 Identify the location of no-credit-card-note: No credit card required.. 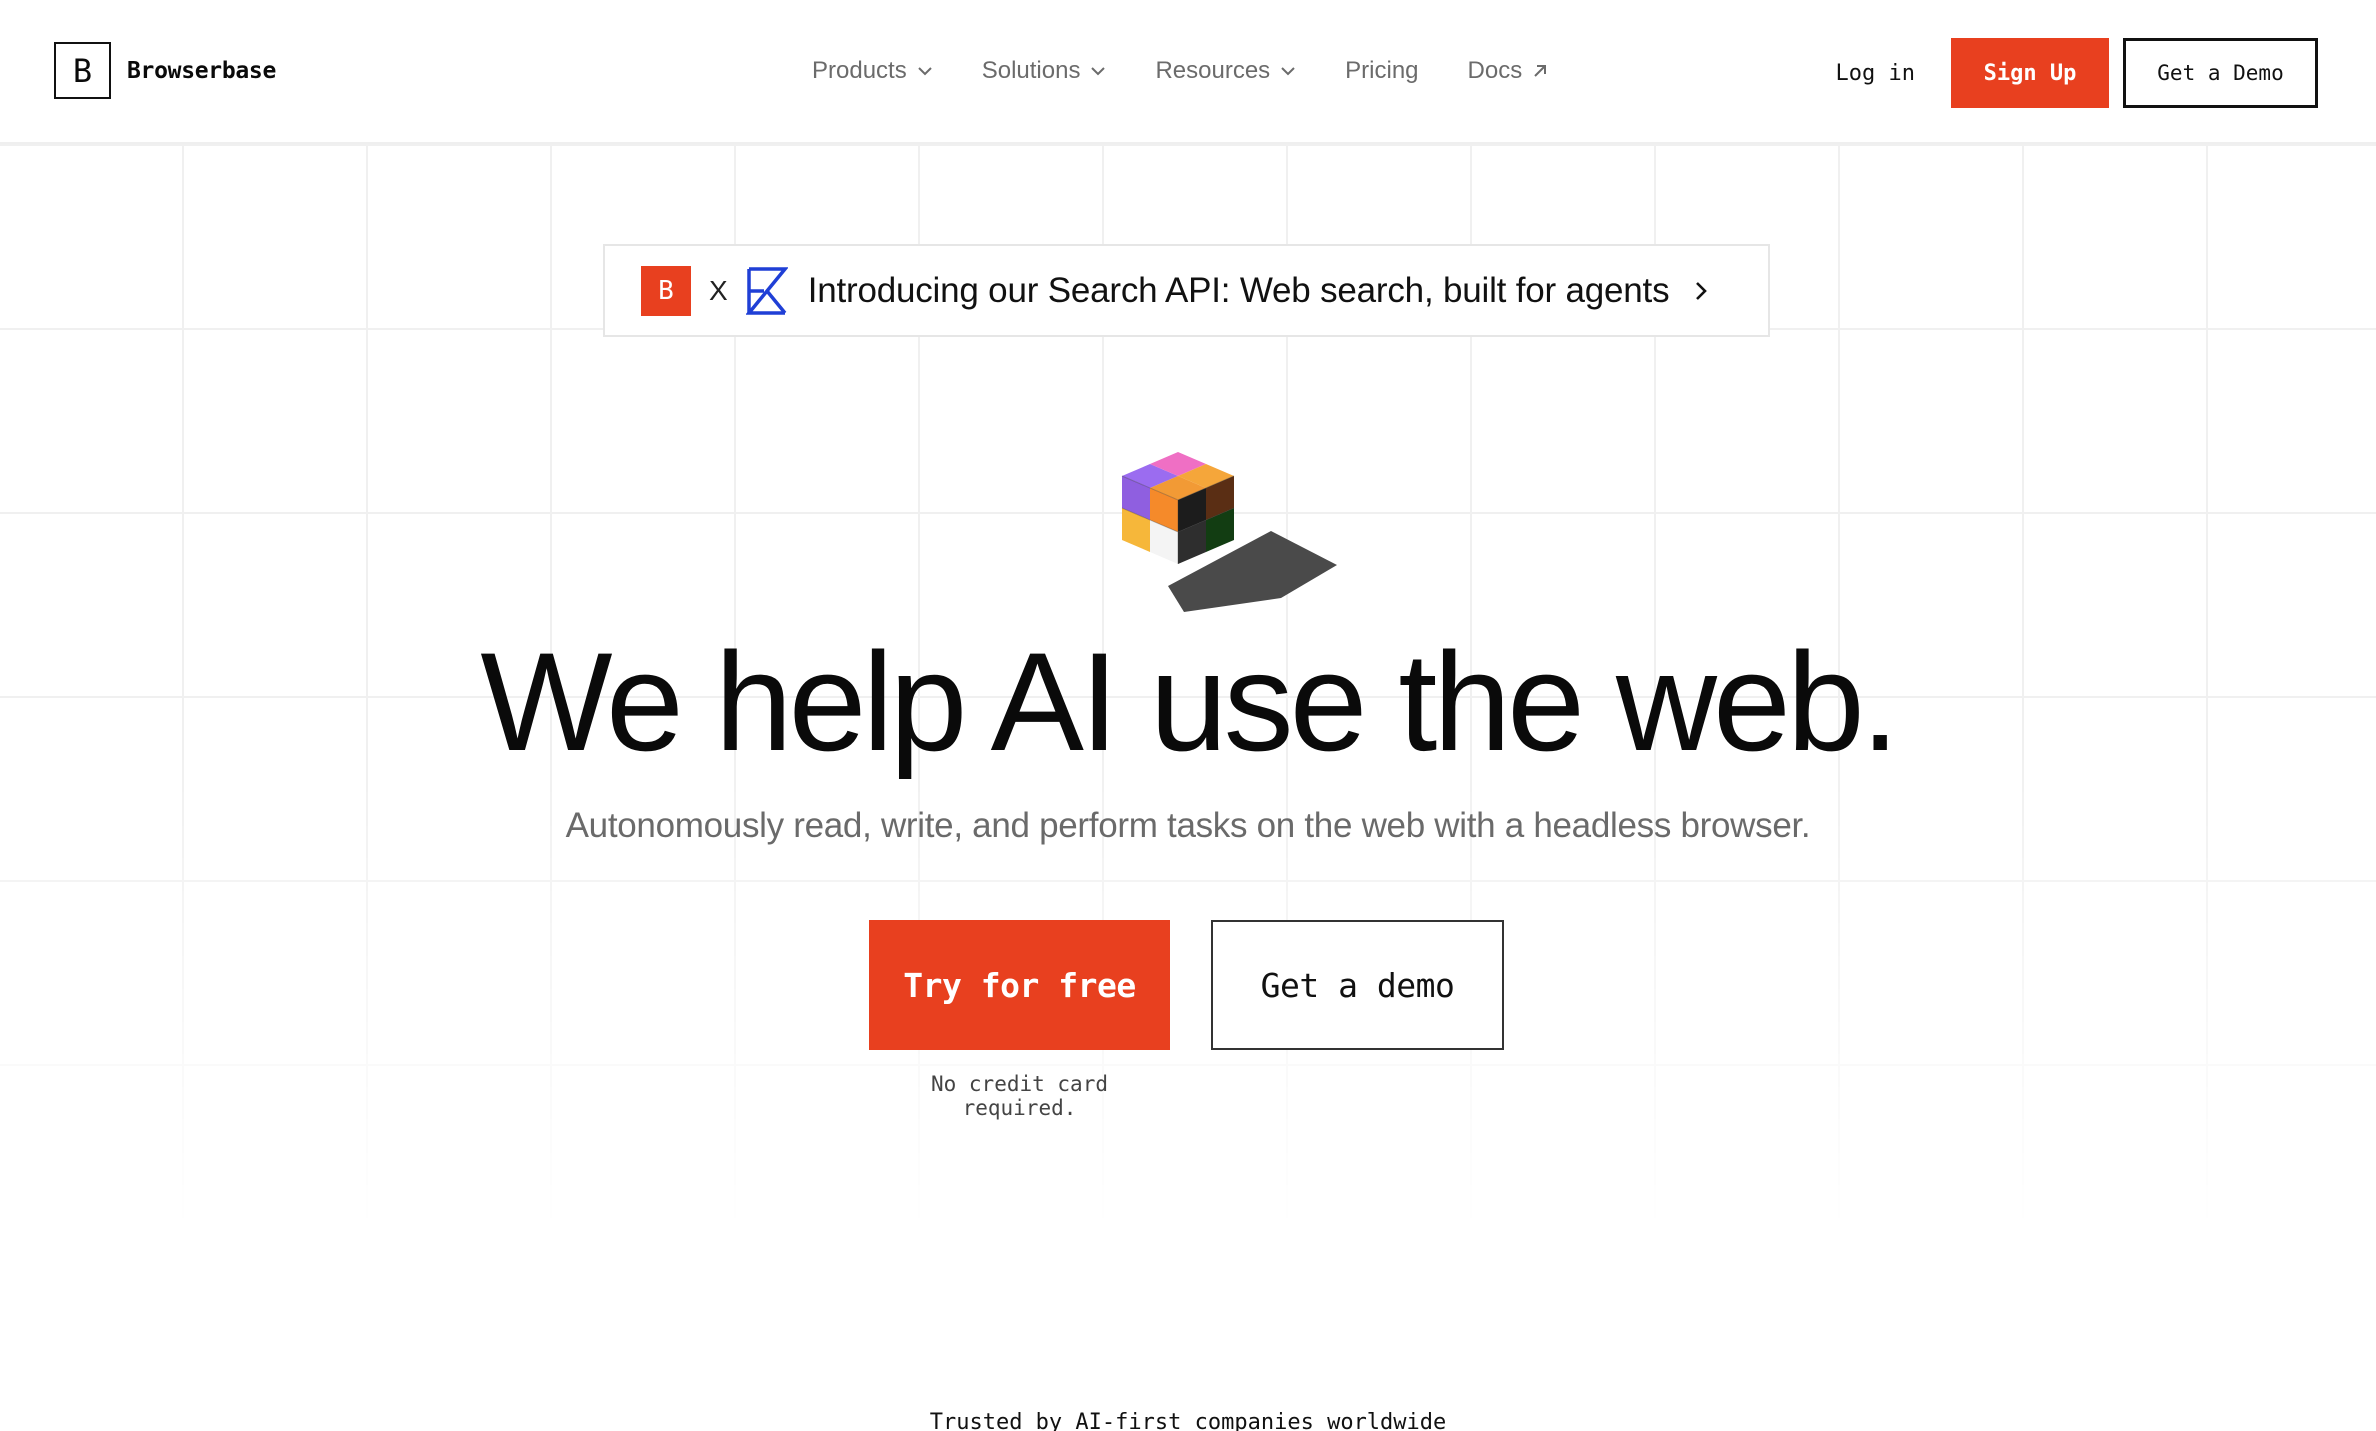
(1019, 1096).